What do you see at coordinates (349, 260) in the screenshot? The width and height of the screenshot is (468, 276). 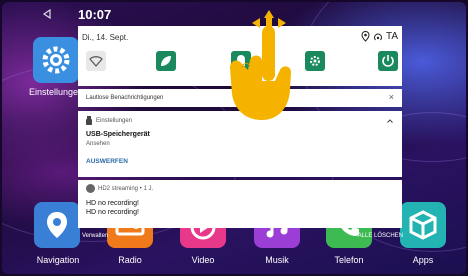 I see `phone-app-label: Telefon` at bounding box center [349, 260].